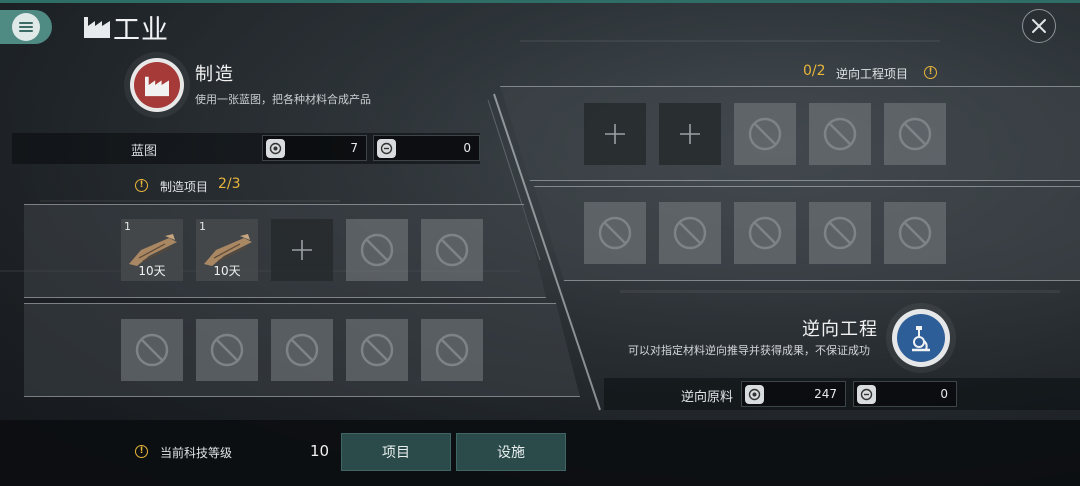  What do you see at coordinates (215, 74) in the screenshot?
I see `manufacture-title: 制造` at bounding box center [215, 74].